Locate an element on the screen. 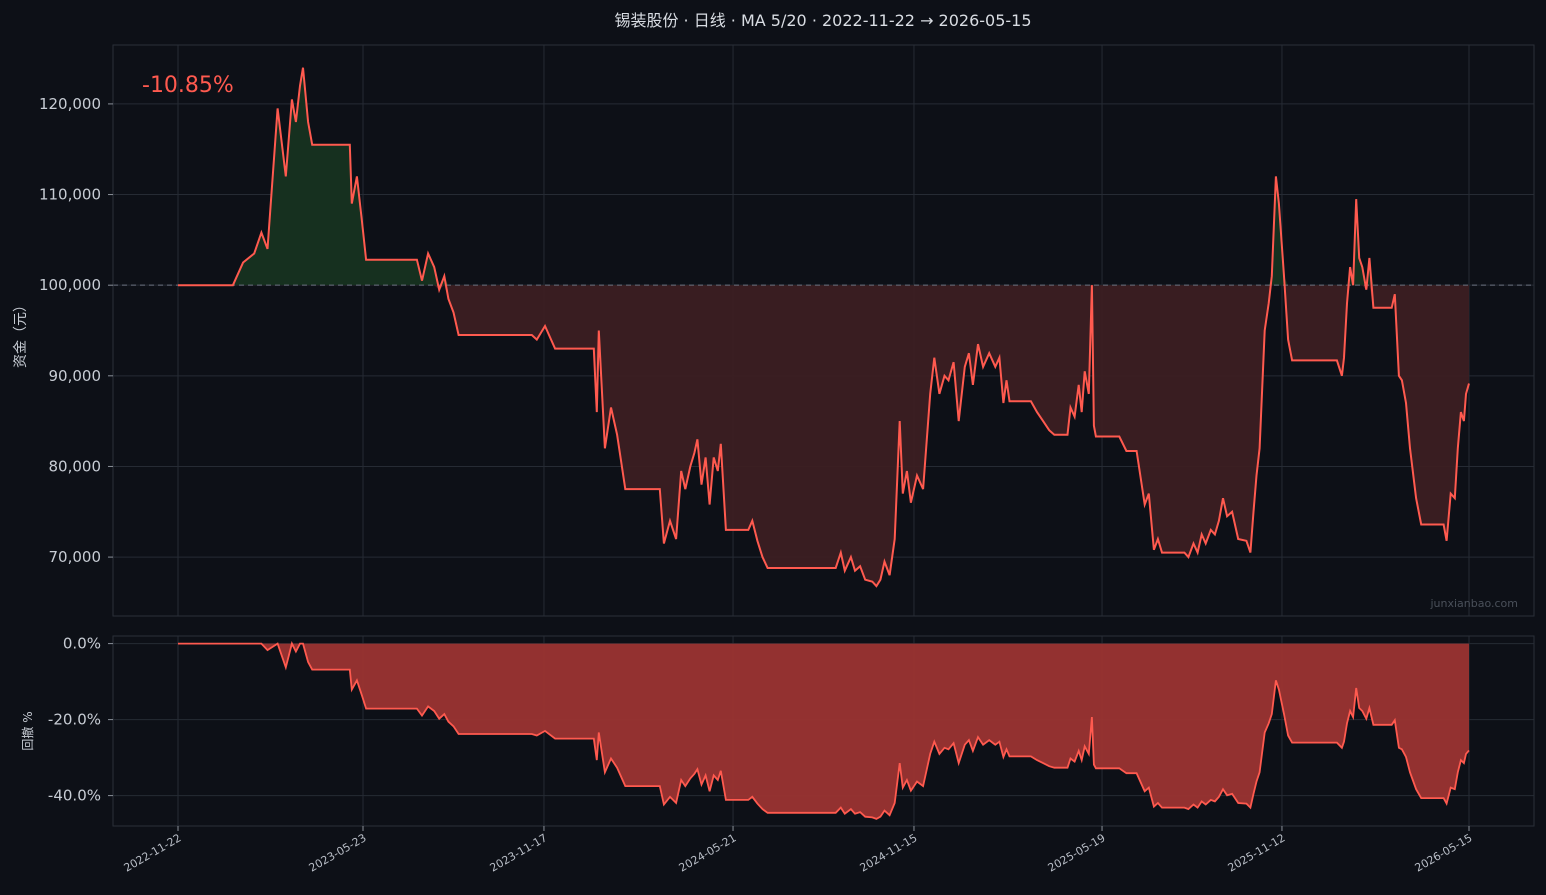  equity-ytick-label: 90,000 is located at coordinates (75, 376).